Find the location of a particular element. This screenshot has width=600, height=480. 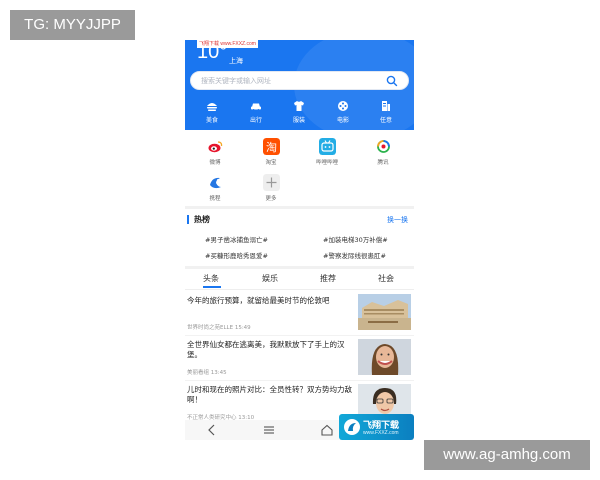

food-icon is located at coordinates (212, 107).